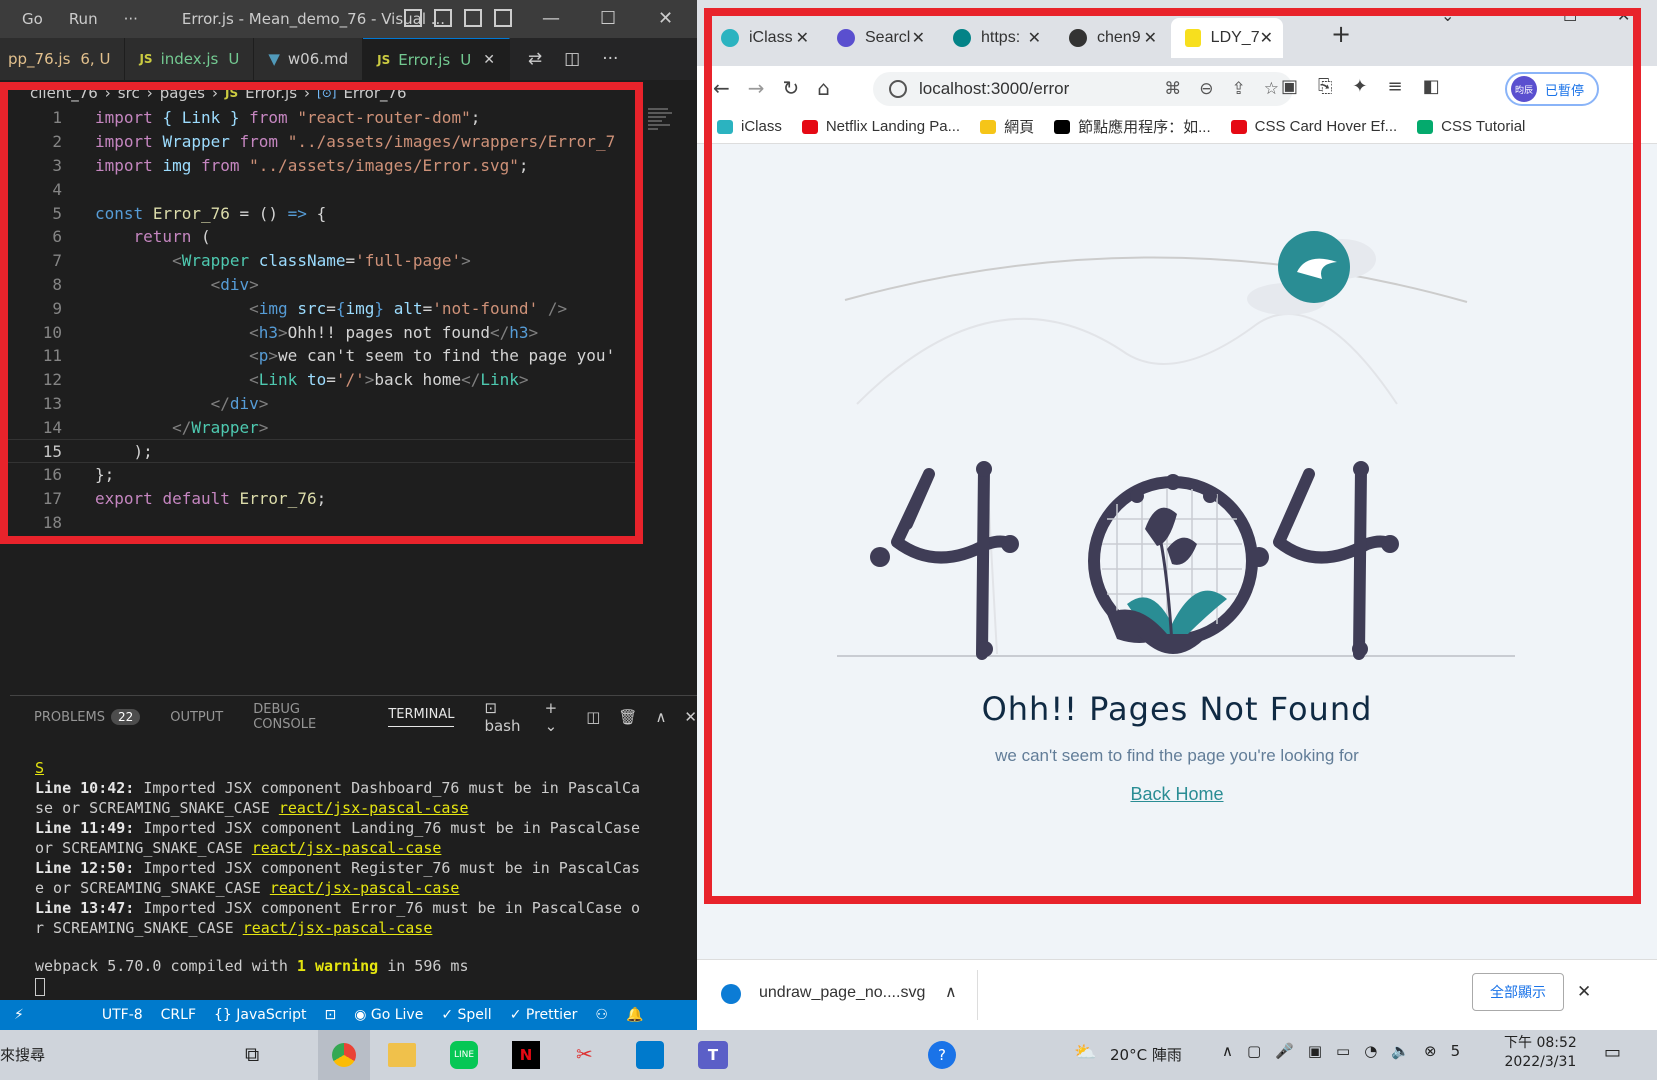 This screenshot has width=1657, height=1080. I want to click on weather-text: 20°C 陣雨, so click(1146, 1054).